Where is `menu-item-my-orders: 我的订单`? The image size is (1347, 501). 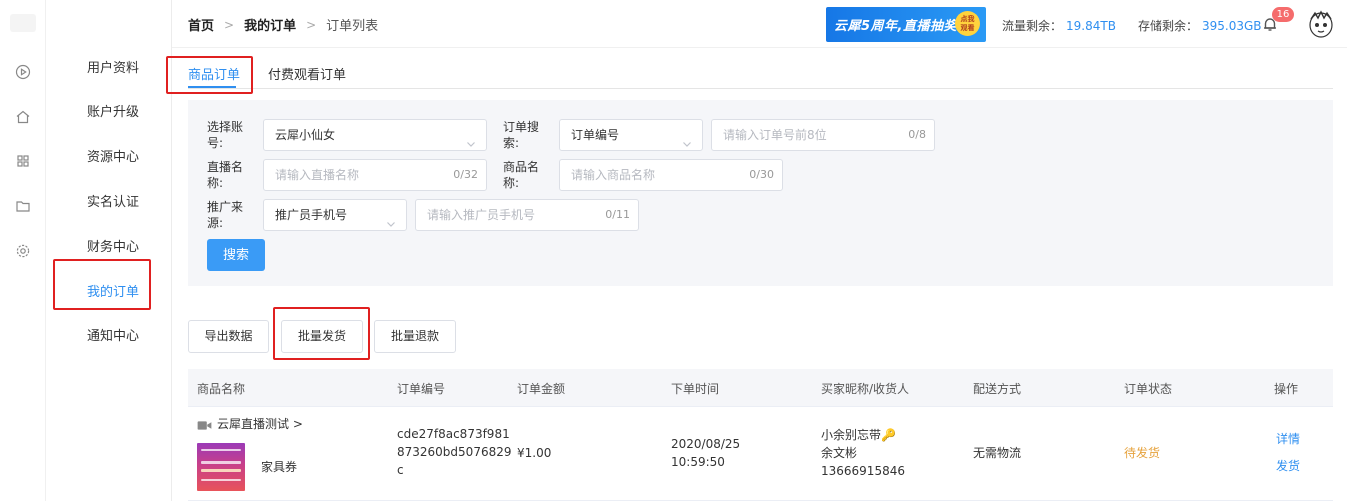
menu-item-my-orders: 我的订单 is located at coordinates (109, 293).